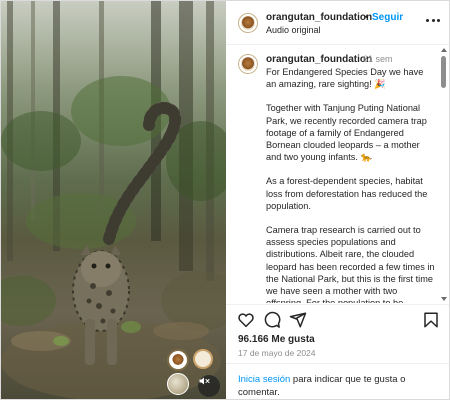 The image size is (450, 400). What do you see at coordinates (337, 319) in the screenshot?
I see `action-bar` at bounding box center [337, 319].